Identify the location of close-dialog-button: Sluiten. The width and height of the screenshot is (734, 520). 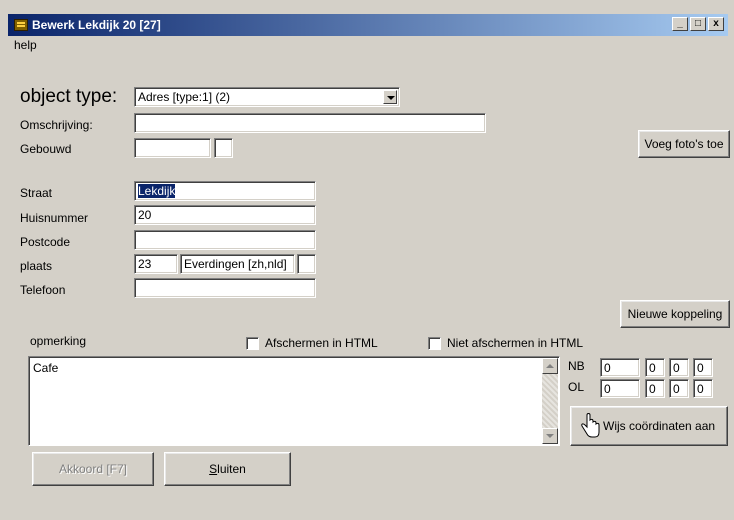
(227, 469).